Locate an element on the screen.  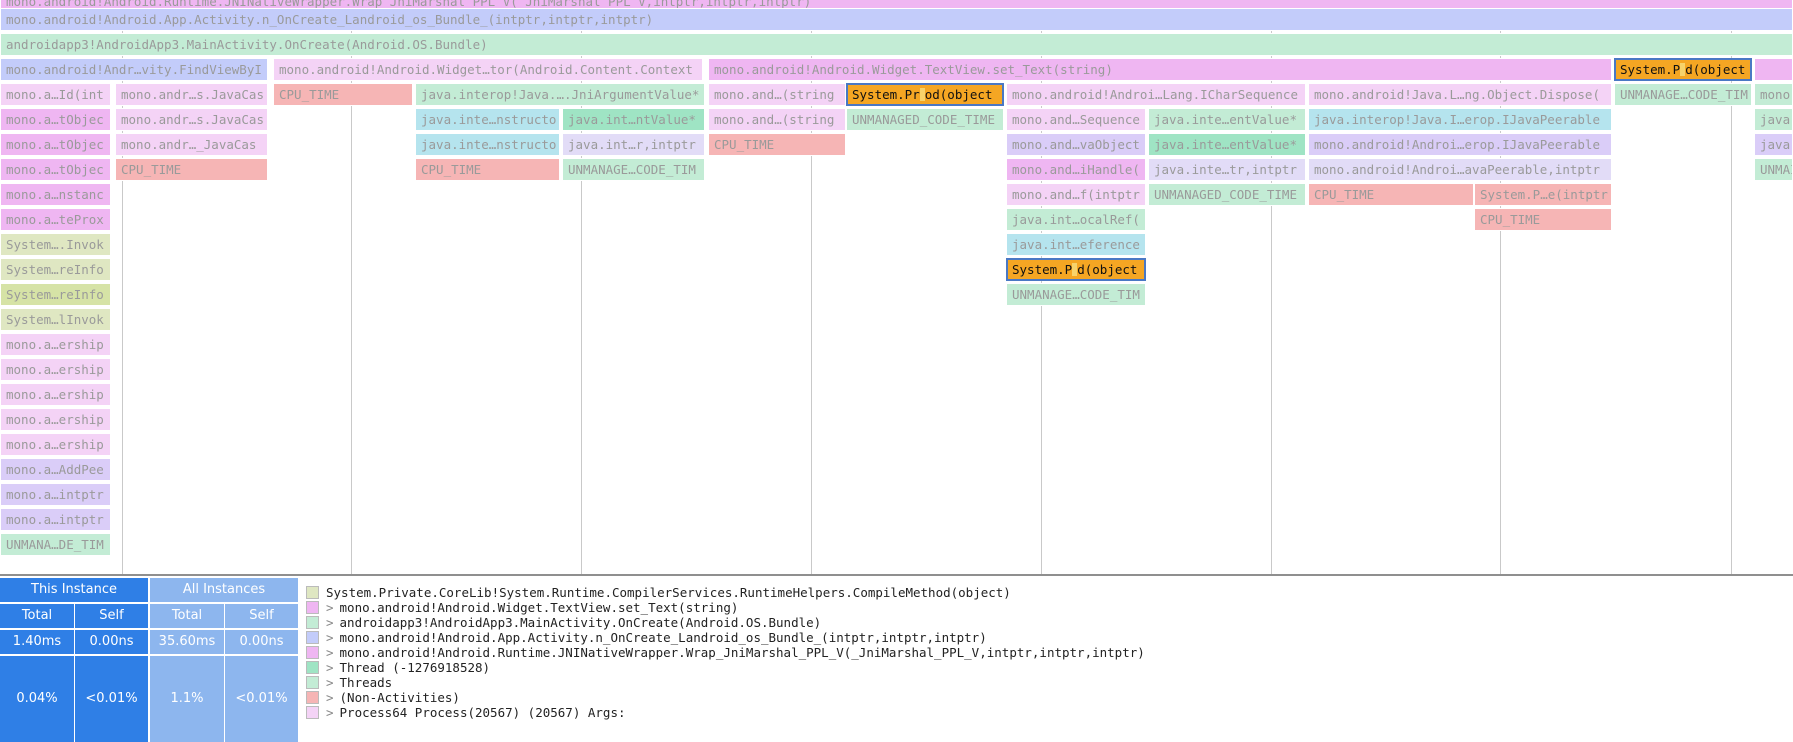
this-instance-header: This Instance is located at coordinates (74, 590).